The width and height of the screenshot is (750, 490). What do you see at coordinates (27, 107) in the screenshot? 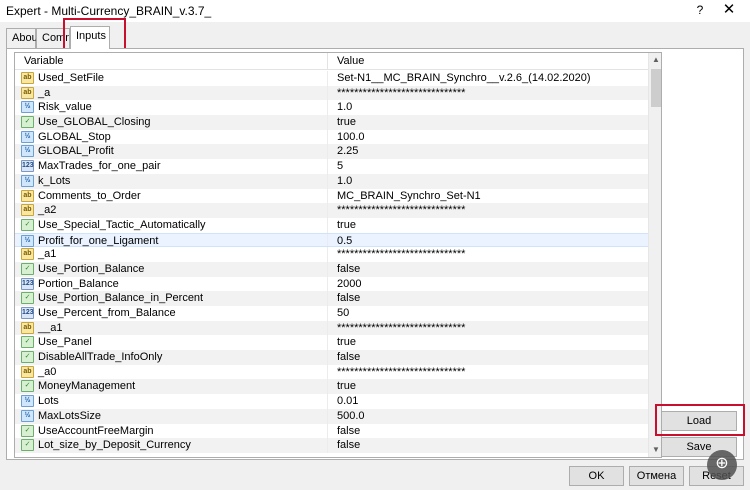
I see `double-type-icon: ½` at bounding box center [27, 107].